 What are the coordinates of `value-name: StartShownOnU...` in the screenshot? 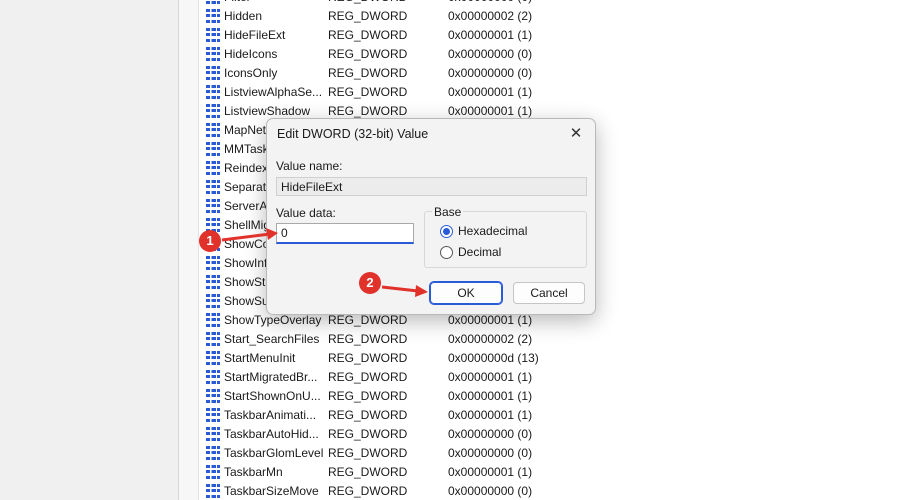 It's located at (272, 395).